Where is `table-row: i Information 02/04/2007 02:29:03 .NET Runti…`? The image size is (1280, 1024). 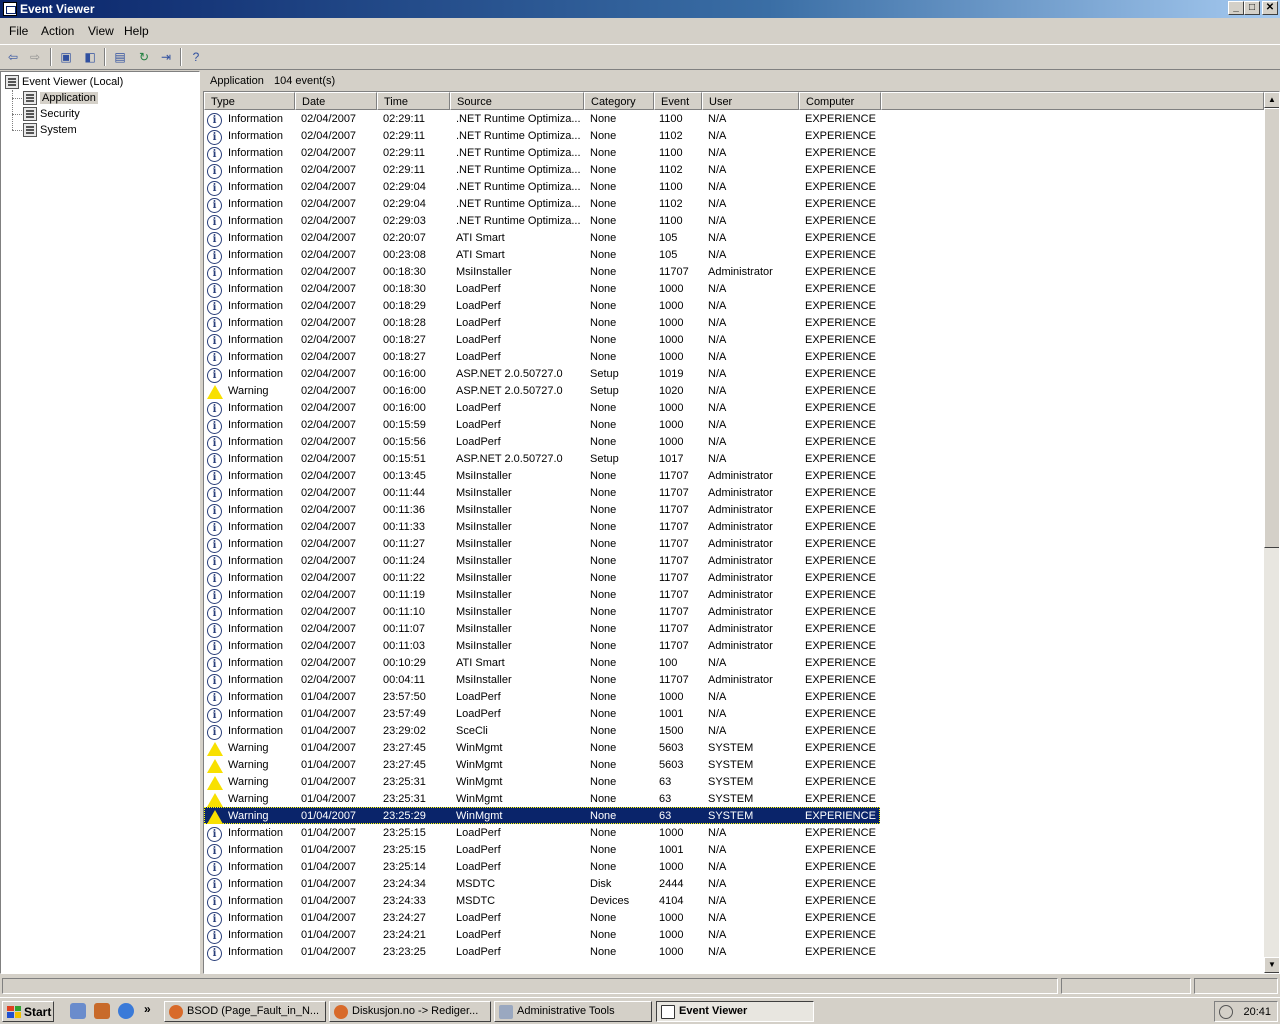
table-row: i Information 02/04/2007 02:29:03 .NET Runti… is located at coordinates (542, 221).